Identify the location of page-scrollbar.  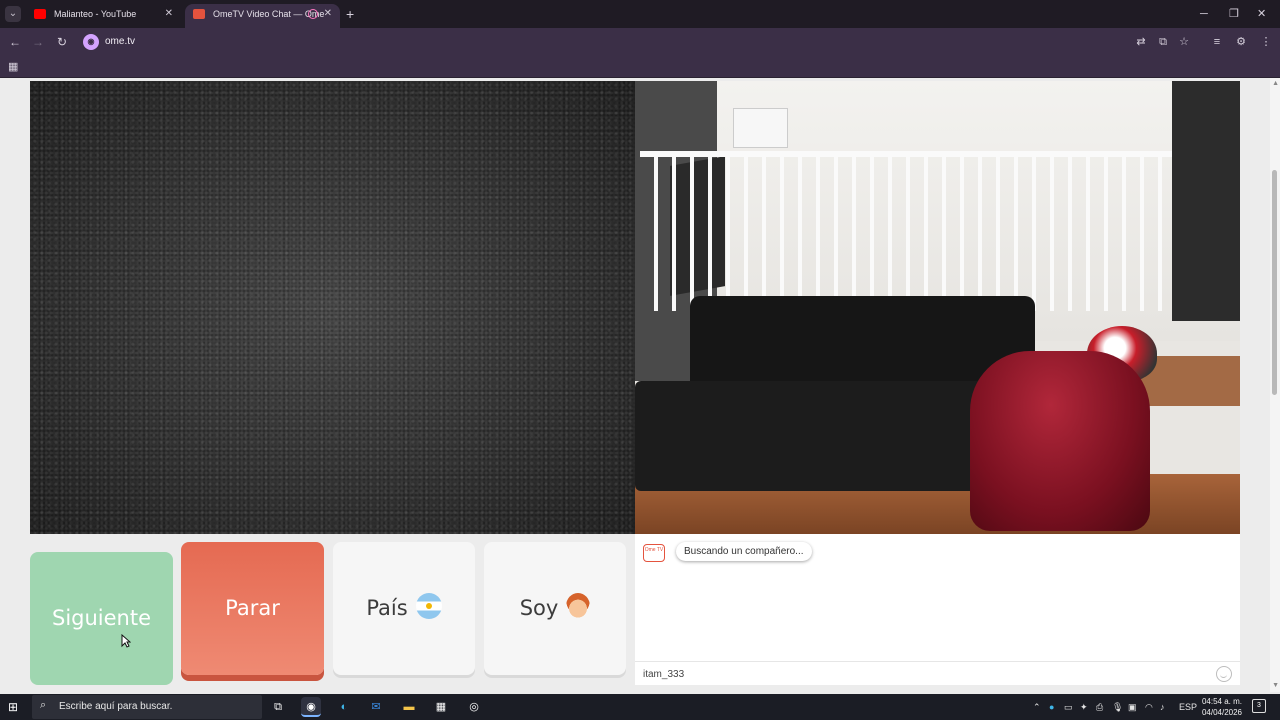
(1275, 385).